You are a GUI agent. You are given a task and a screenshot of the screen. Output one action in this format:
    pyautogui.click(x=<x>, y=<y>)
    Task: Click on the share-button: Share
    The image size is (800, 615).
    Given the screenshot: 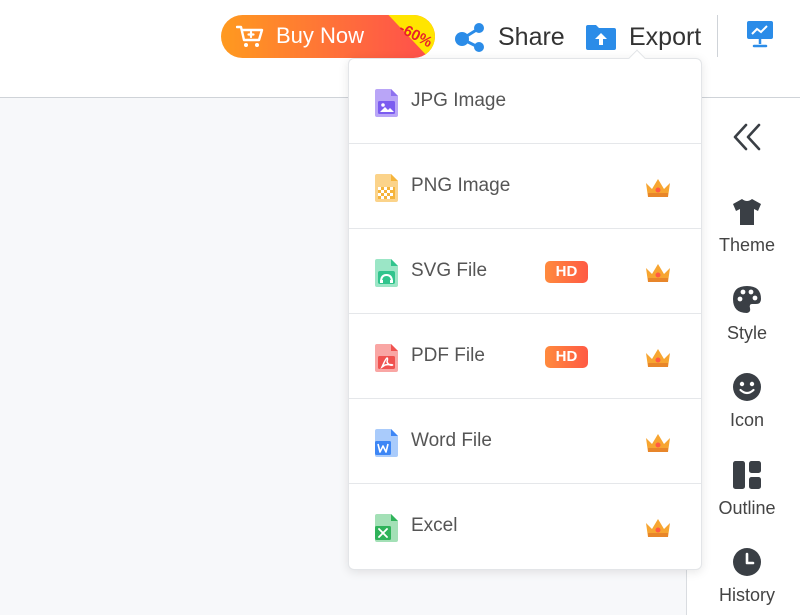 What is the action you would take?
    pyautogui.click(x=509, y=37)
    